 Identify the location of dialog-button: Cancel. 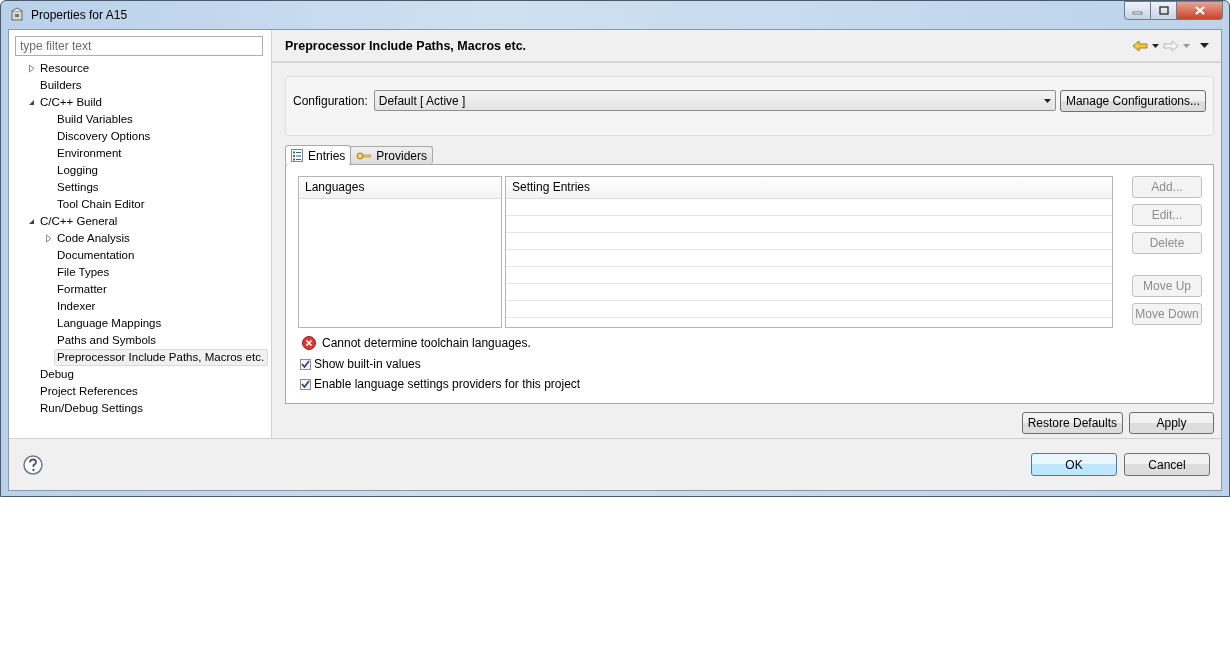
(1167, 464).